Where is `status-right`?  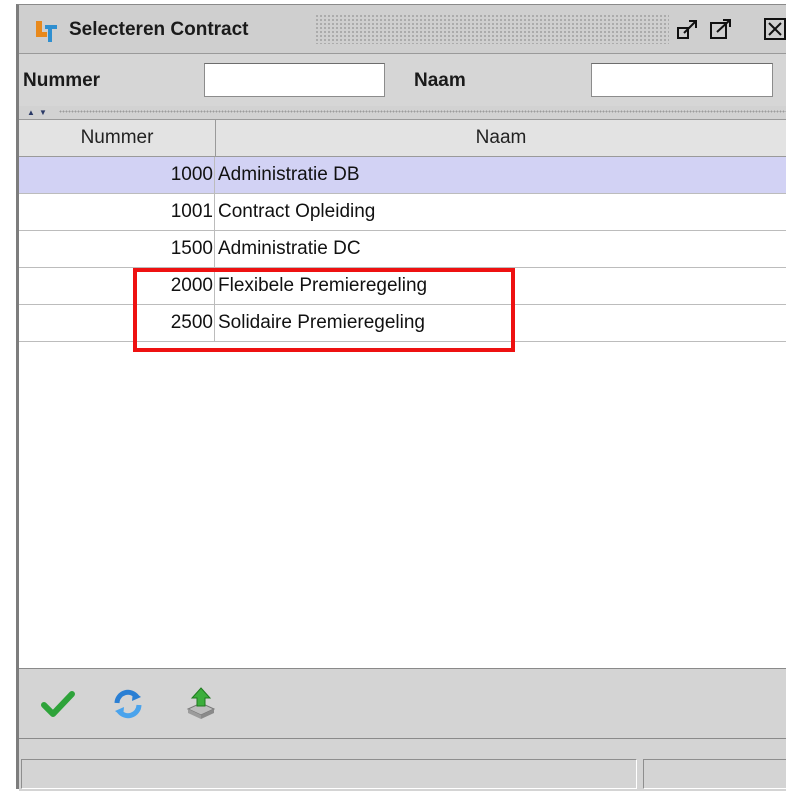 status-right is located at coordinates (714, 774).